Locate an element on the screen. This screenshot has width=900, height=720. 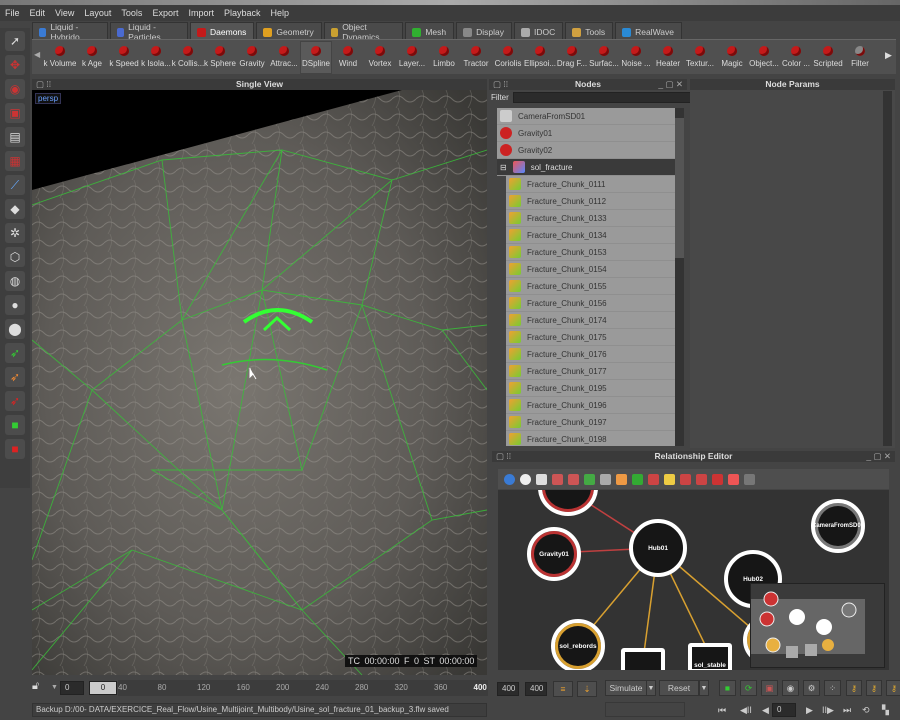
render-icon: ▚ is located at coordinates (885, 710).